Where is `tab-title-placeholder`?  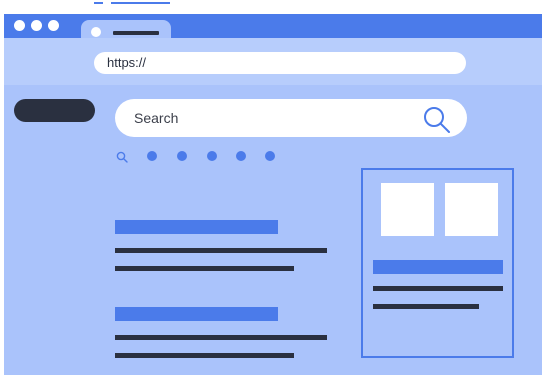
tab-title-placeholder is located at coordinates (136, 33).